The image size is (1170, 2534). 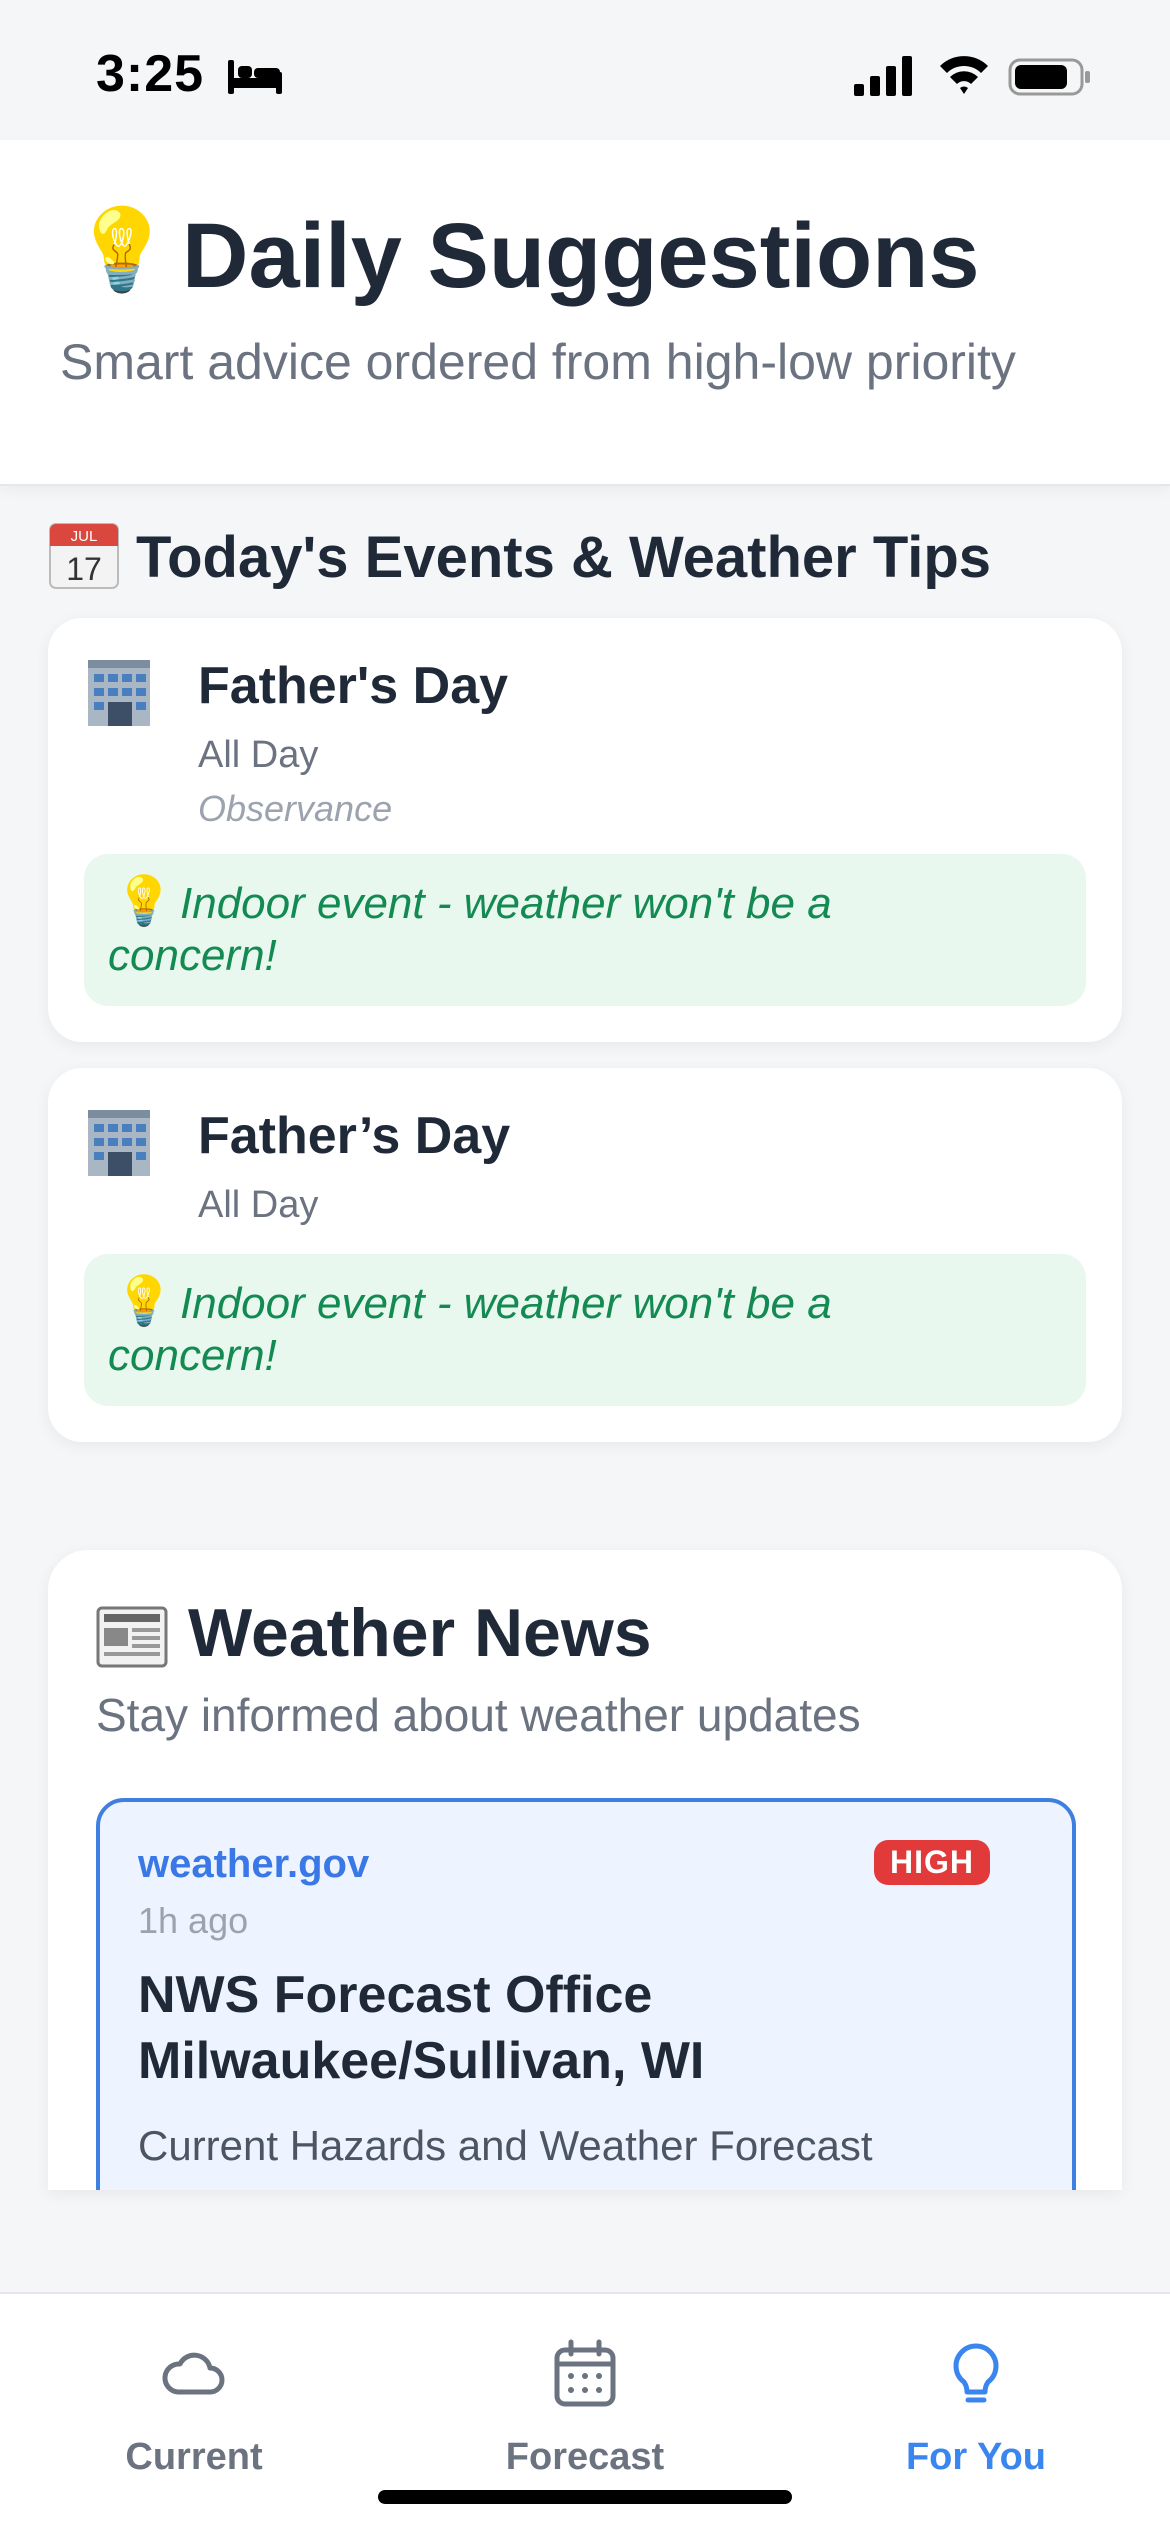 What do you see at coordinates (585, 2497) in the screenshot?
I see `home-indicator` at bounding box center [585, 2497].